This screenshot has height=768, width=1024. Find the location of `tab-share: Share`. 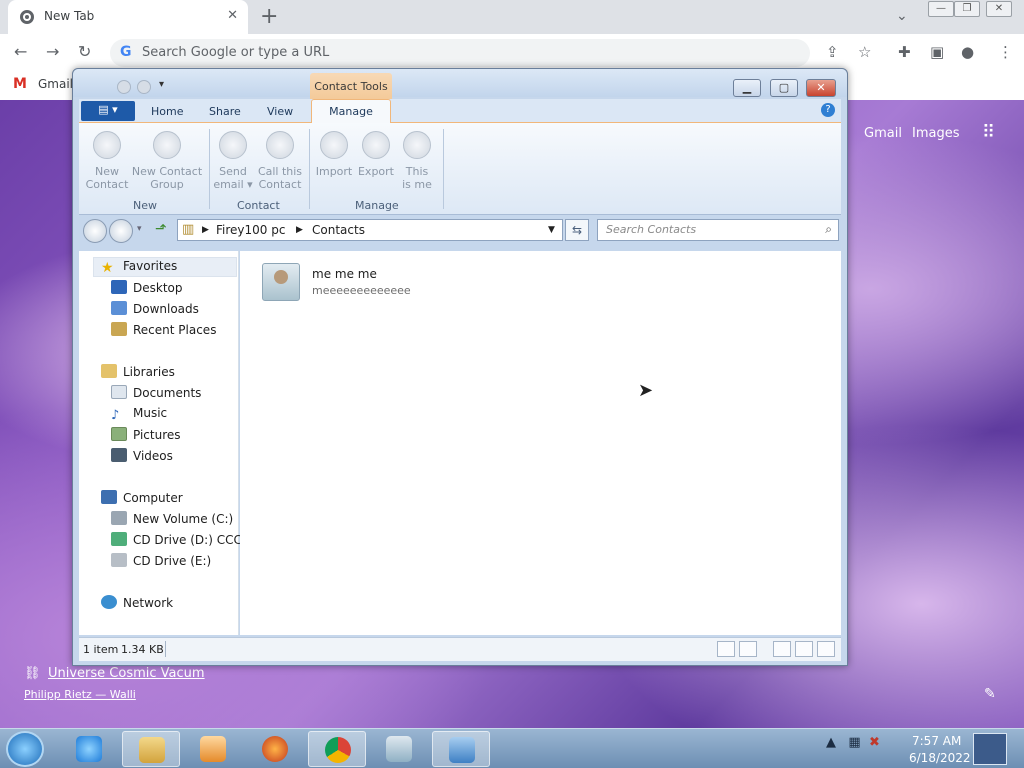

tab-share: Share is located at coordinates (225, 111).